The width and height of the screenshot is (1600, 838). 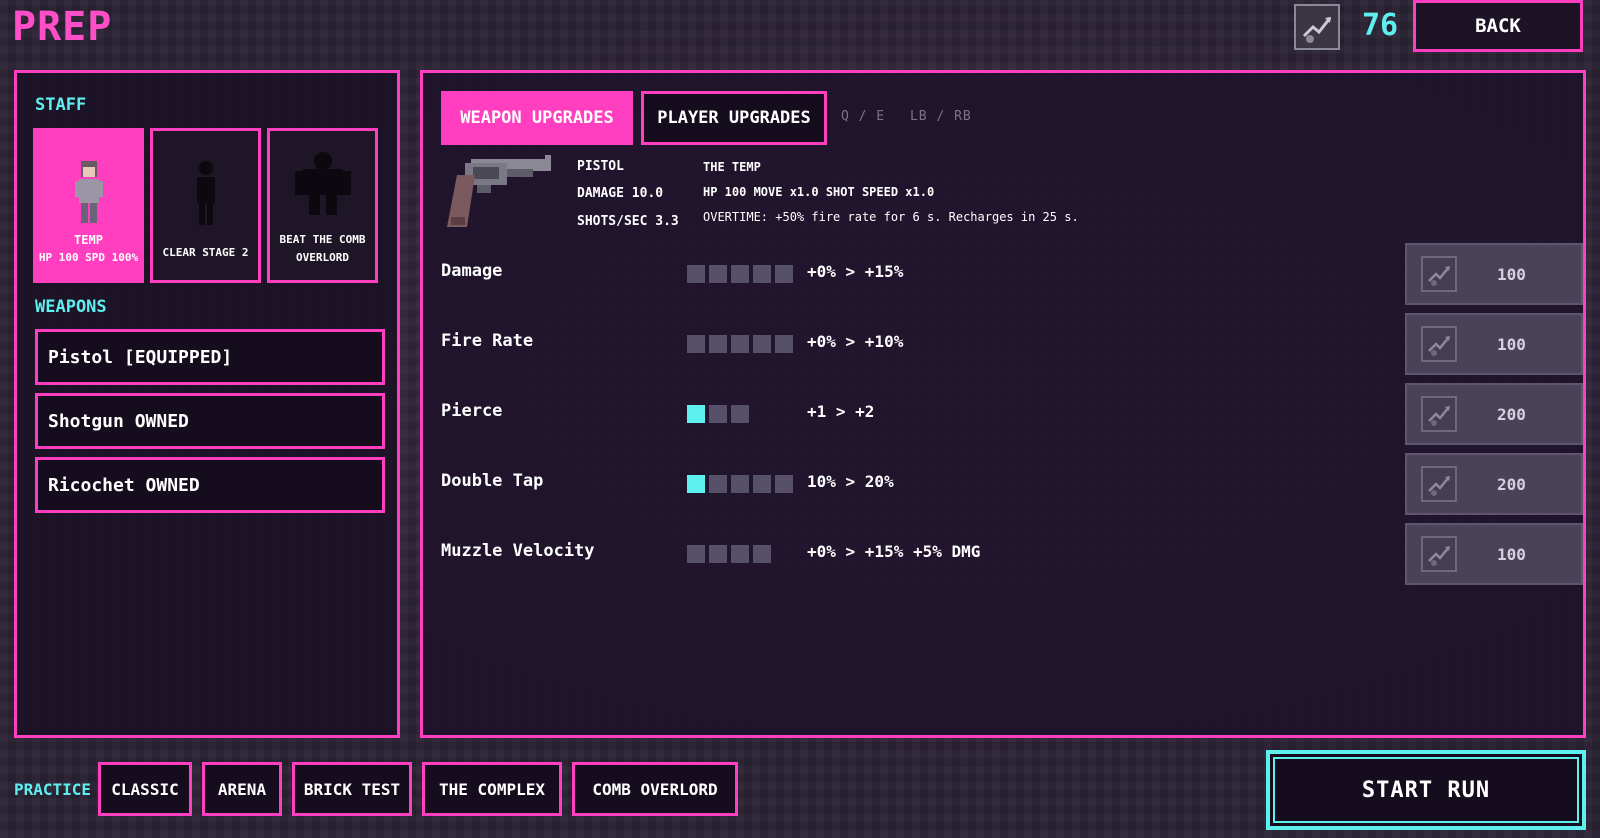 I want to click on locked-brute-silhouette-icon, so click(x=322, y=183).